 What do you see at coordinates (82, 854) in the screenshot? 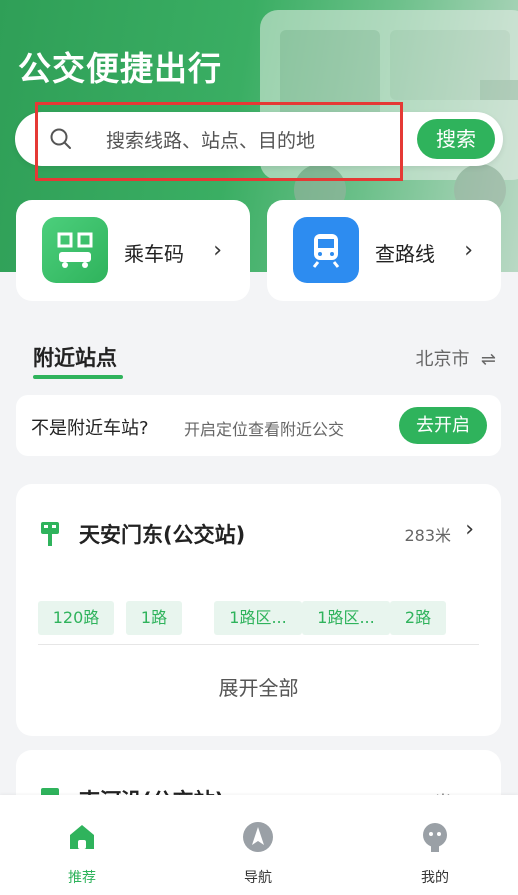
I see `nav-item-recommend: 推荐` at bounding box center [82, 854].